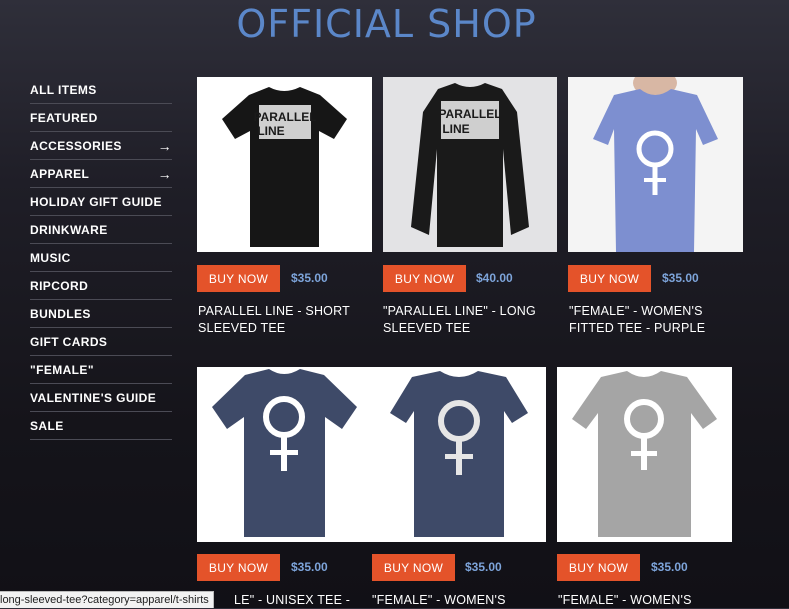 Image resolution: width=789 pixels, height=609 pixels. Describe the element at coordinates (659, 320) in the screenshot. I see `product-title: "FEMALE" - WOMEN'S FITTED TEE - PURPLE` at that location.